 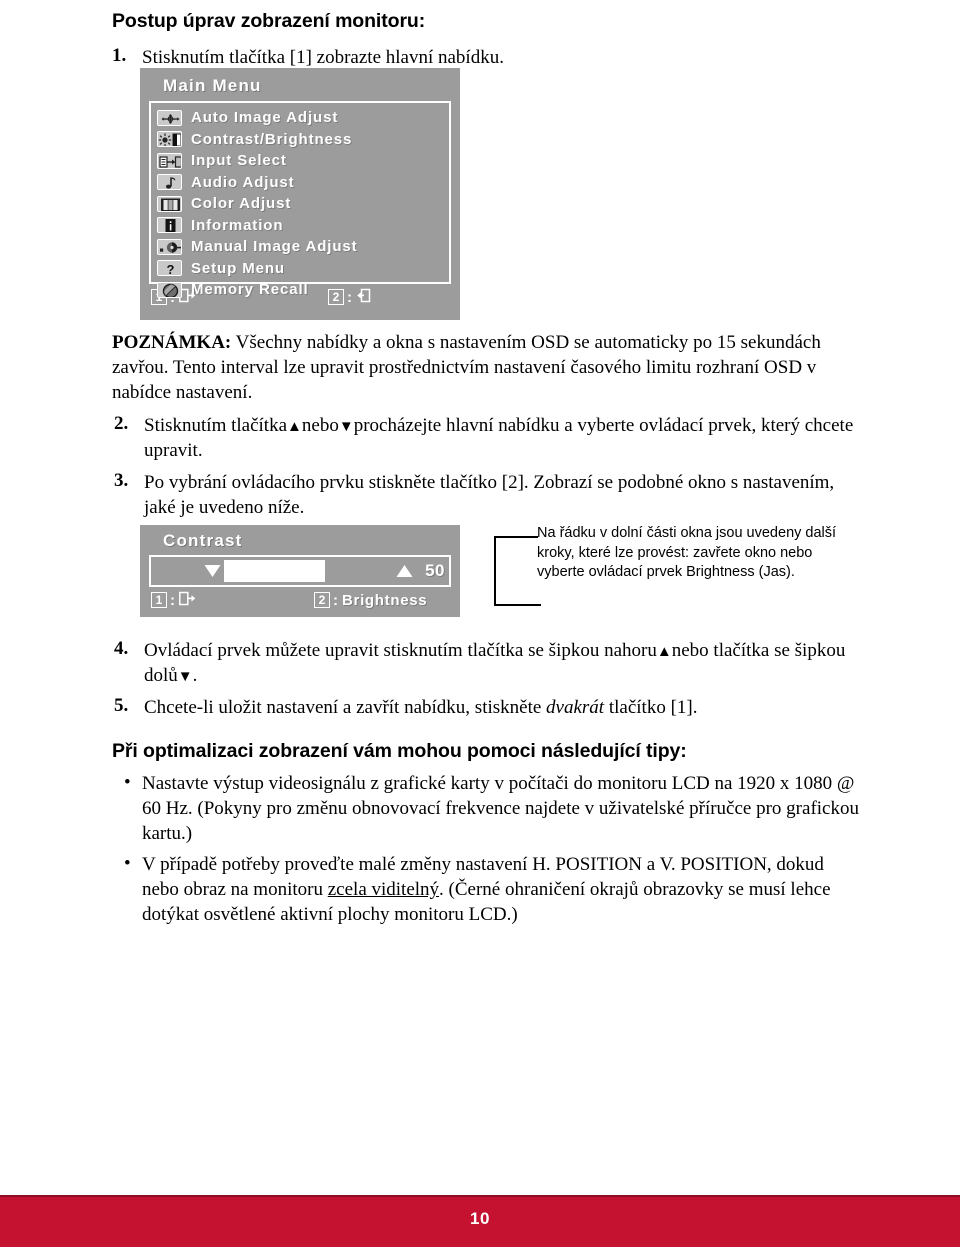 I want to click on sidebar-item-label: Manual Image Adjust, so click(x=274, y=247).